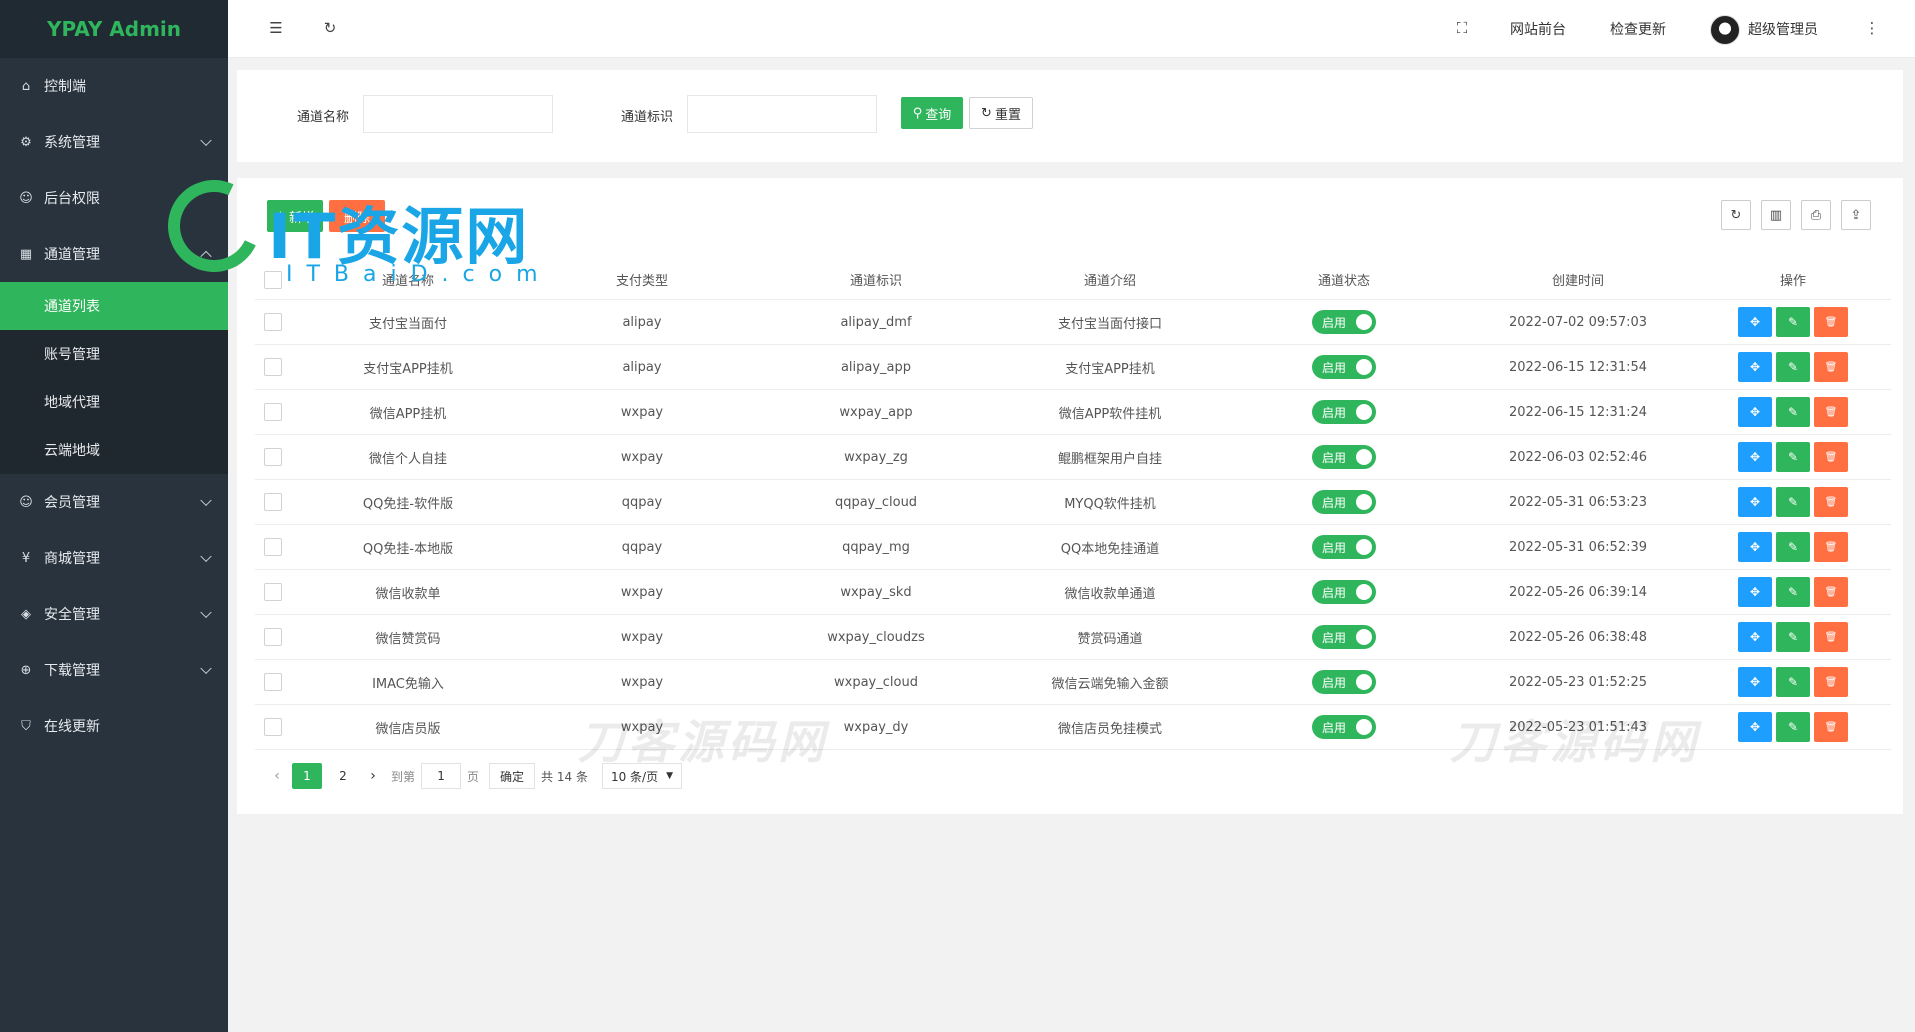  I want to click on select-all-checkbox, so click(273, 279).